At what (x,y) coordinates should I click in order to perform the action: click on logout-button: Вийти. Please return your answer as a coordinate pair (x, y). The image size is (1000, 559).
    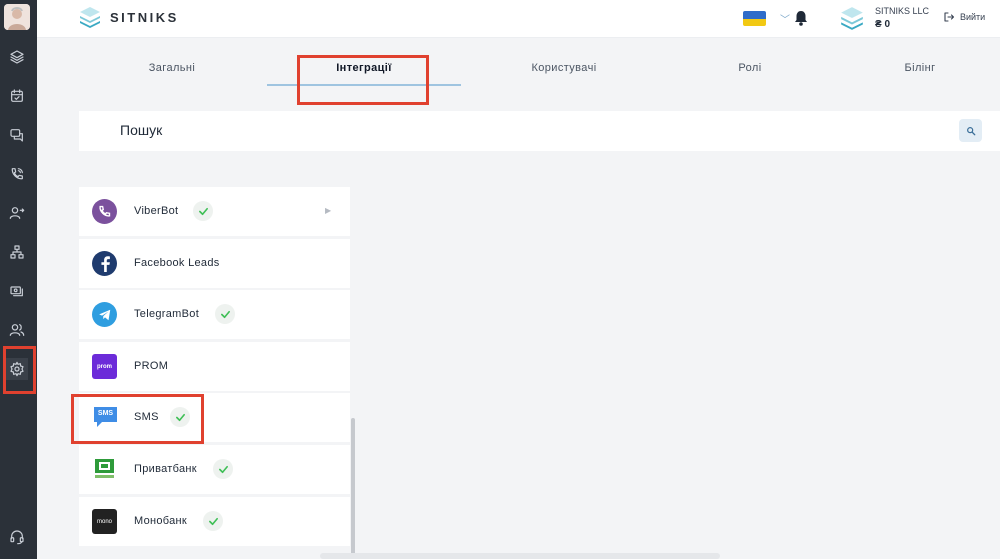
    Looking at the image, I should click on (964, 17).